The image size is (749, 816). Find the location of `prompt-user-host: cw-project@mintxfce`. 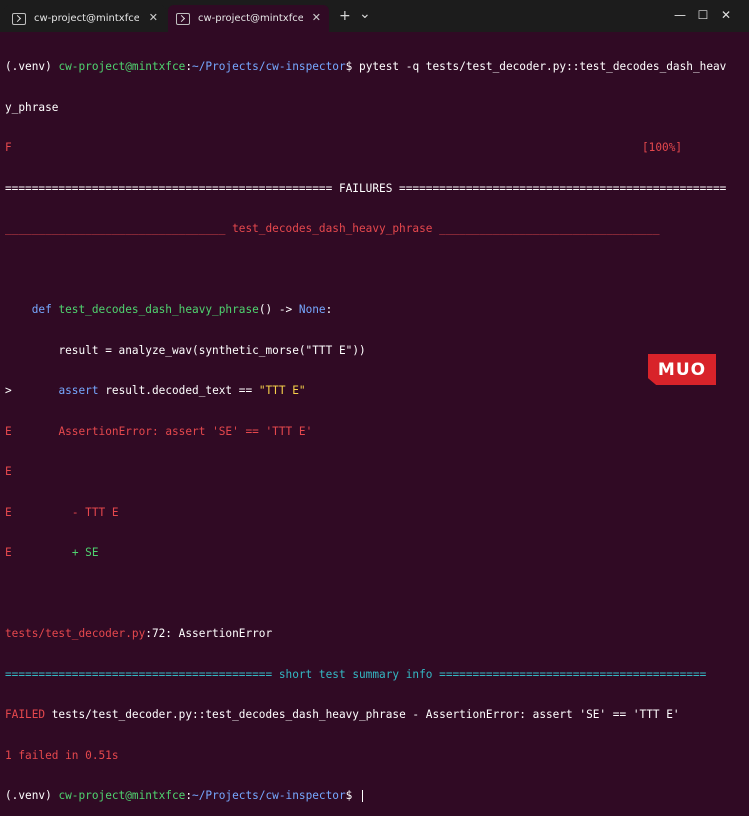

prompt-user-host: cw-project@mintxfce is located at coordinates (122, 66).